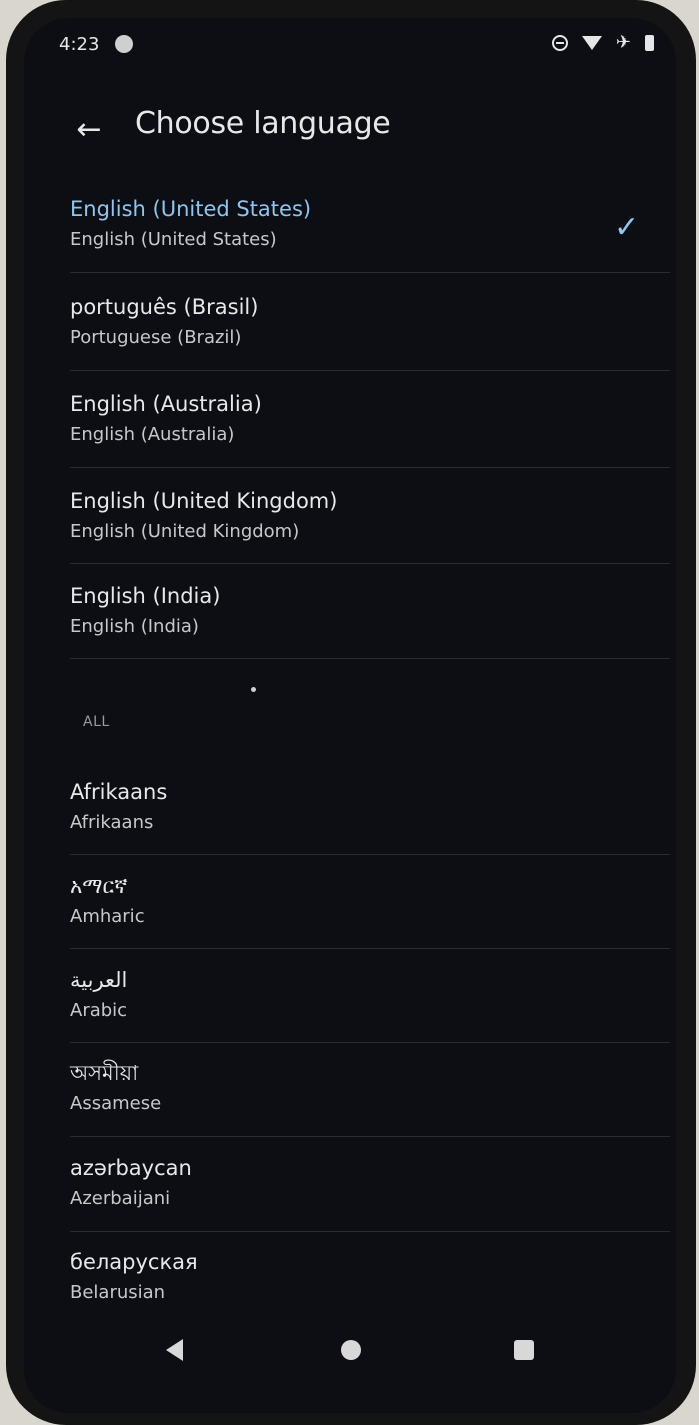 The image size is (699, 1425). Describe the element at coordinates (79, 44) in the screenshot. I see `status-time: 4:23` at that location.